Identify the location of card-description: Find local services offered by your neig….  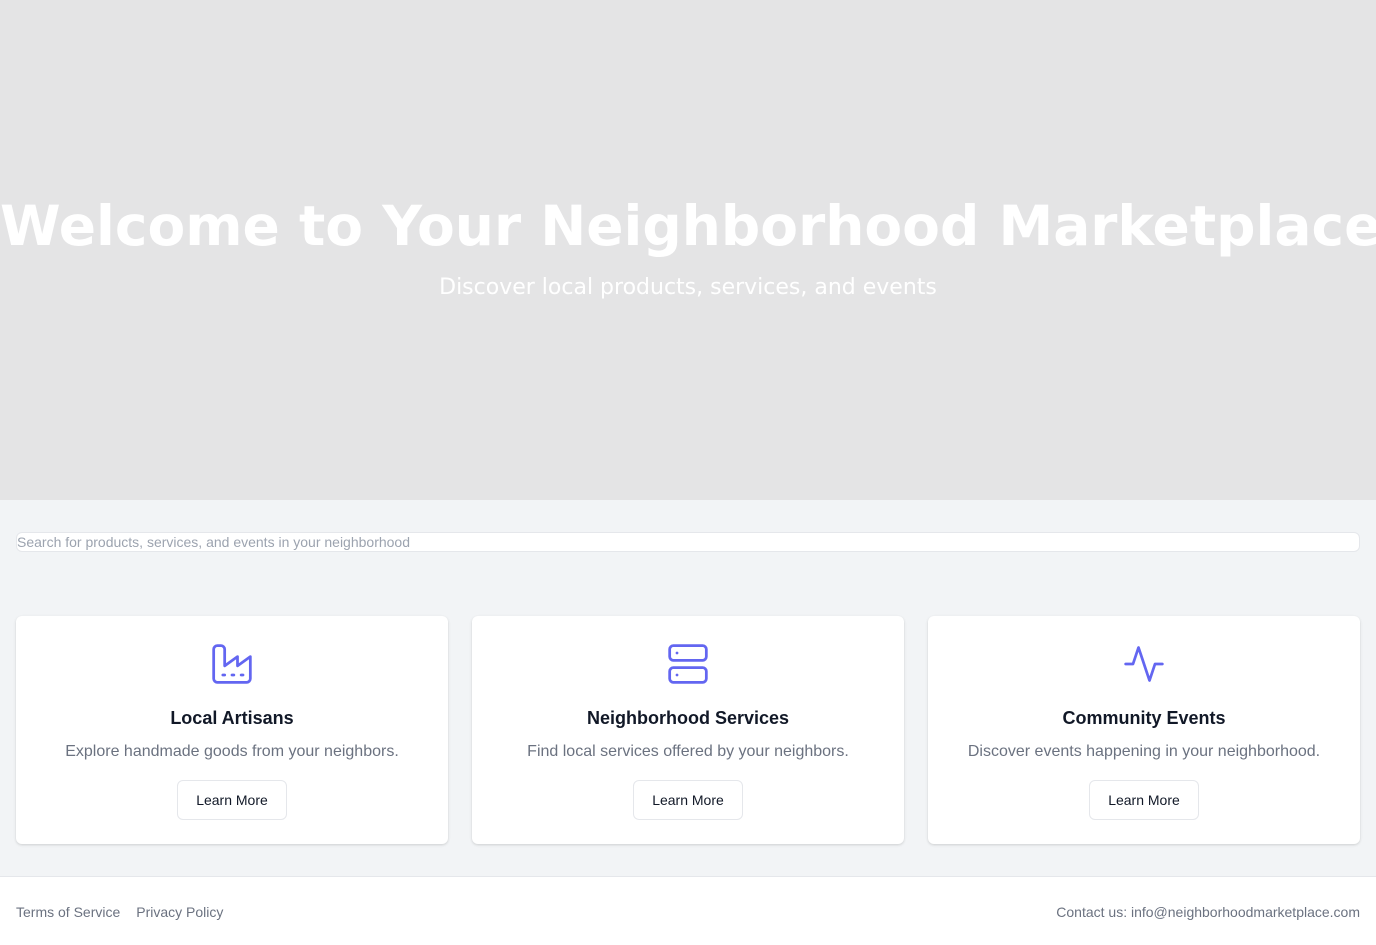
(688, 751).